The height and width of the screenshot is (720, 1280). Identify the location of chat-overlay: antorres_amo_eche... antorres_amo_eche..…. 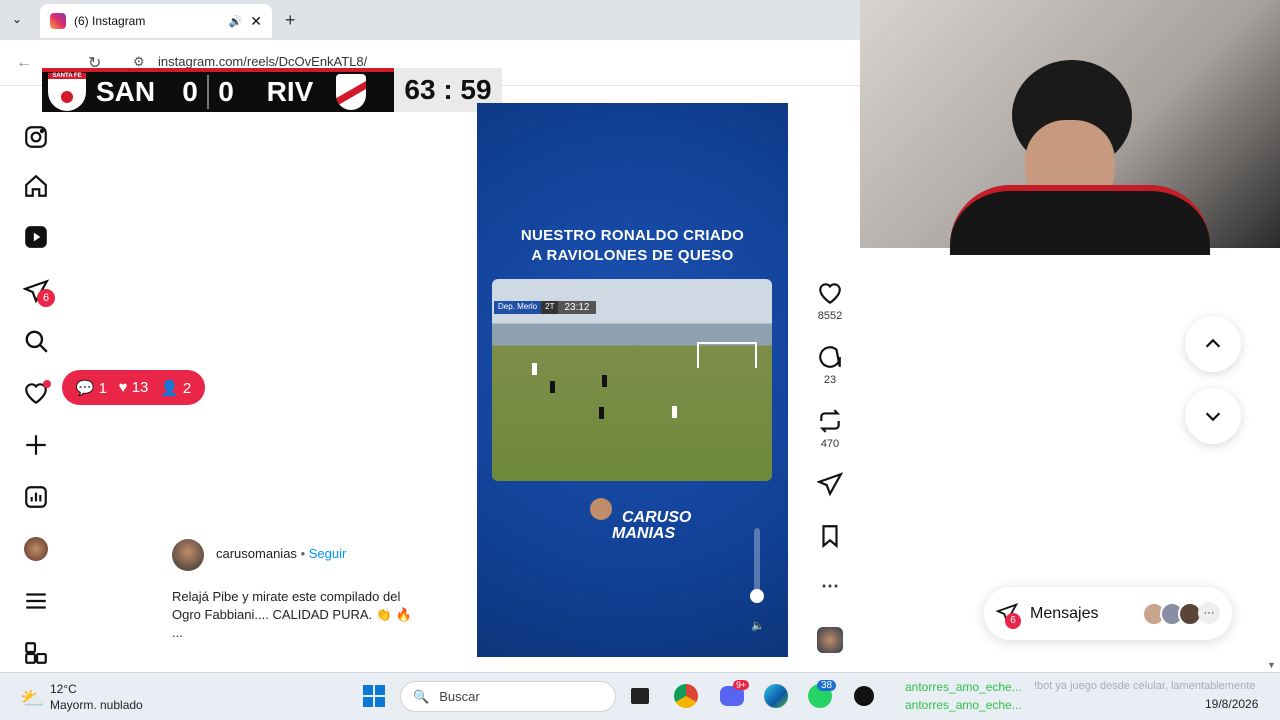
(963, 696).